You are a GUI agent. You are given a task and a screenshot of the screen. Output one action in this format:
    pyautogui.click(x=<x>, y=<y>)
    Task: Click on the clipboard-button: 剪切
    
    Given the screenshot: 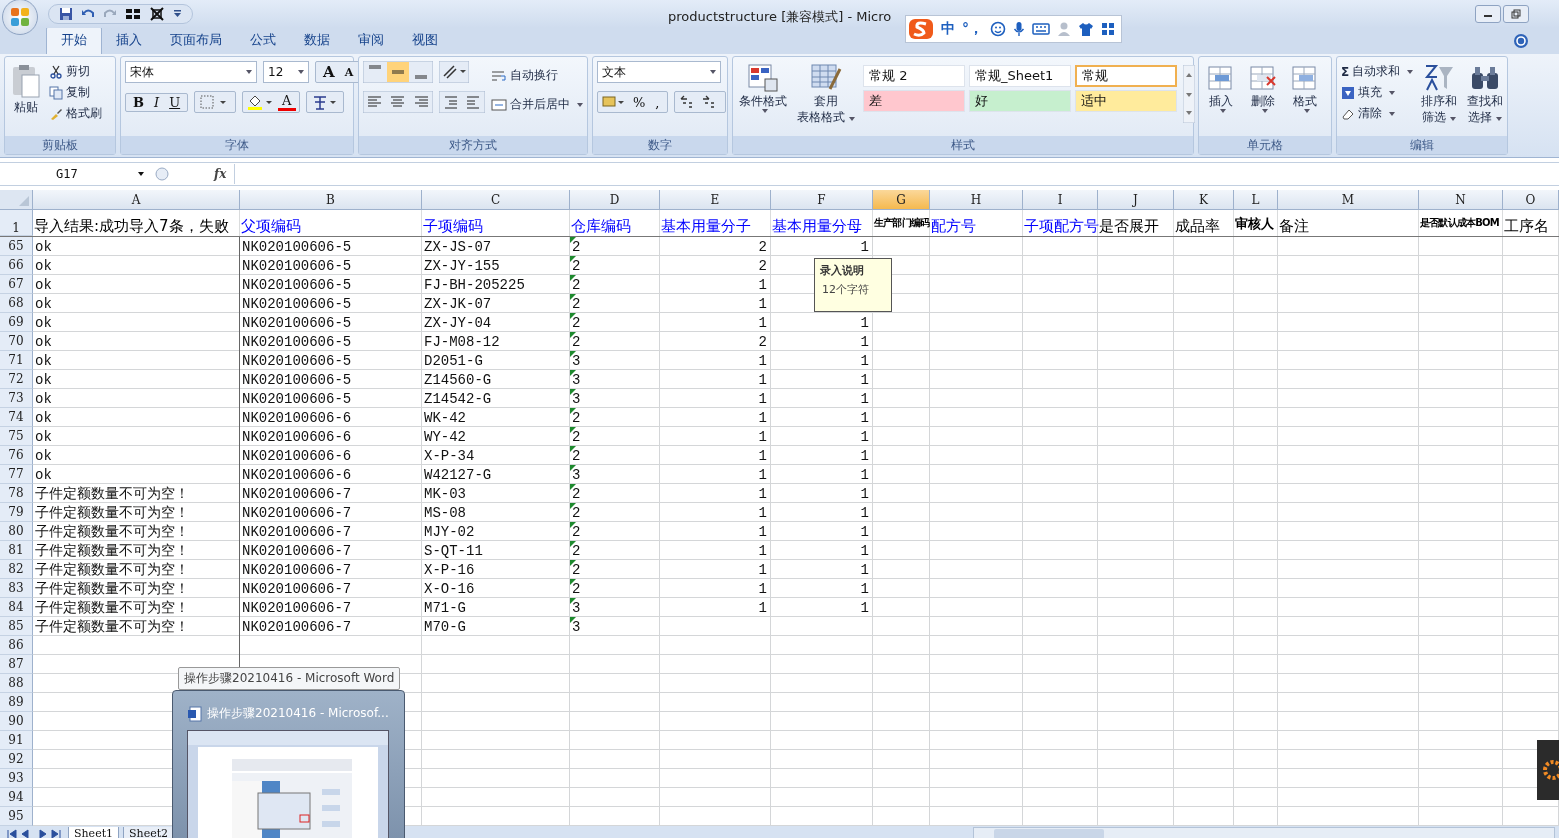 What is the action you would take?
    pyautogui.click(x=75, y=71)
    